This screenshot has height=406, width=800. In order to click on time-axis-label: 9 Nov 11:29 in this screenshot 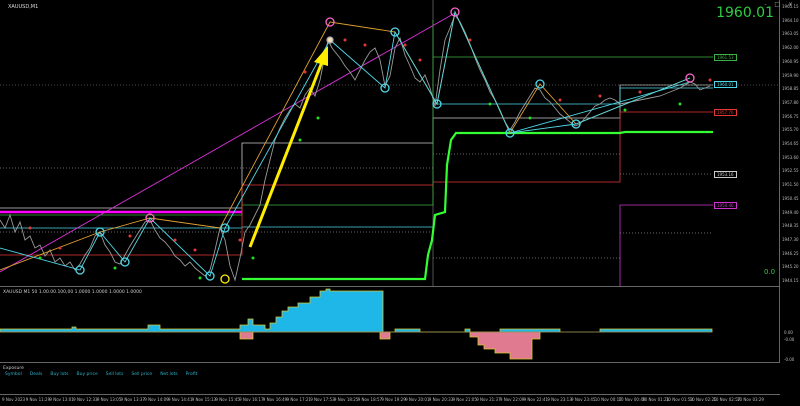, I will do `click(38, 399)`.